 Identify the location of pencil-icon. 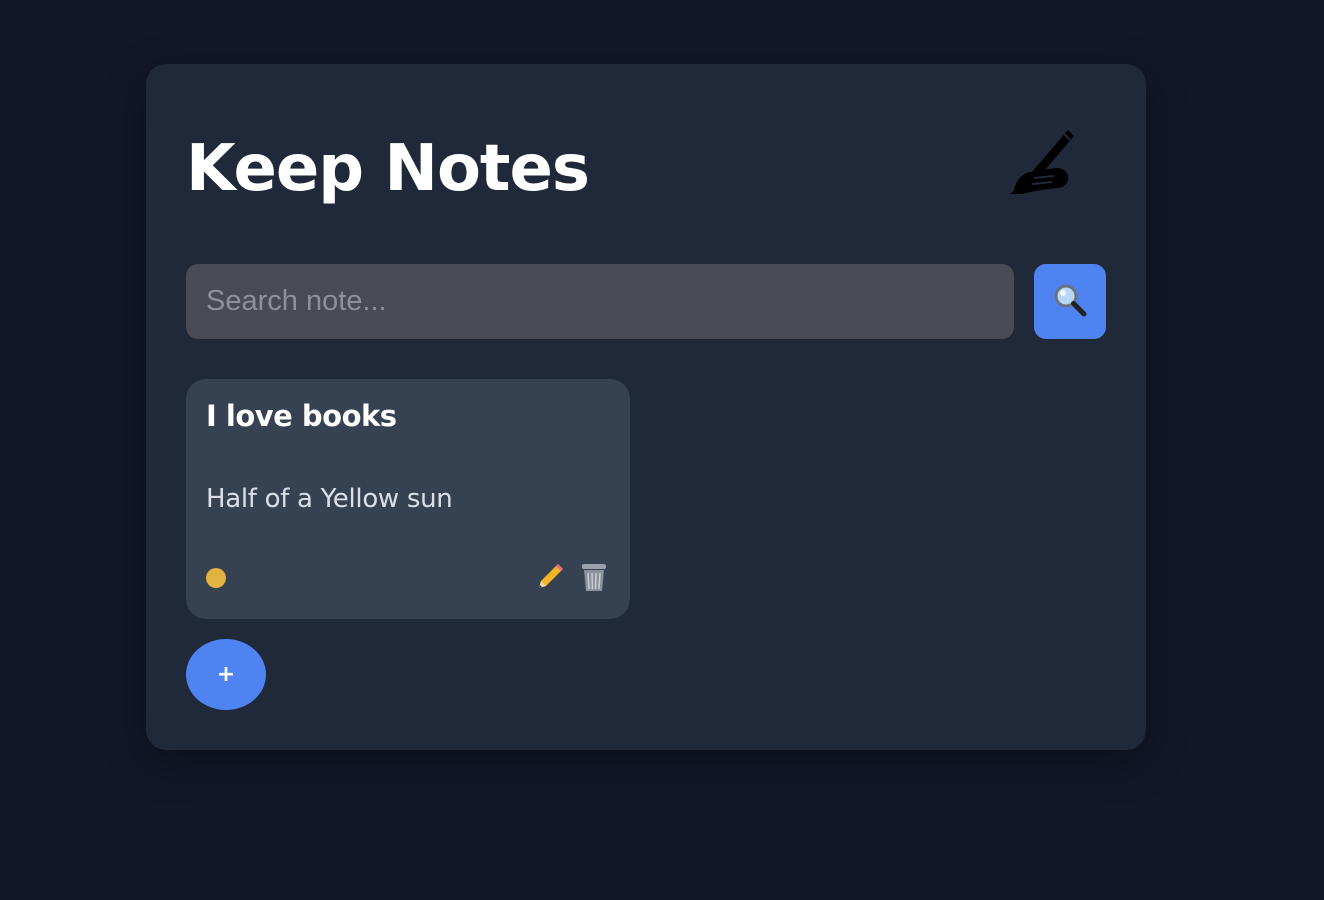
(550, 580).